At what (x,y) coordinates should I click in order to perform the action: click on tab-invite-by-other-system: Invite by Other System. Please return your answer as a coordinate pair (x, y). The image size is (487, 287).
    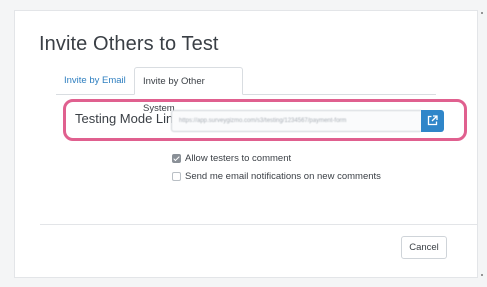
    Looking at the image, I should click on (188, 90).